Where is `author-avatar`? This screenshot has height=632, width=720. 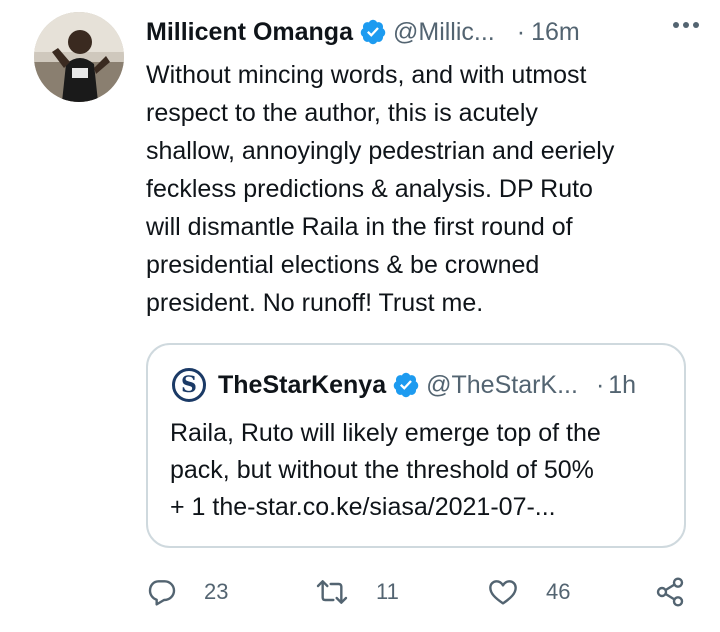
author-avatar is located at coordinates (79, 57).